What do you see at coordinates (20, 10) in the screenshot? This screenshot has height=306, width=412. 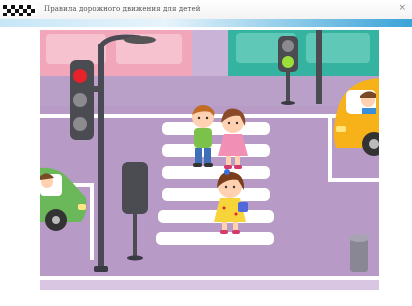 I see `checkered-flag-logo-icon` at bounding box center [20, 10].